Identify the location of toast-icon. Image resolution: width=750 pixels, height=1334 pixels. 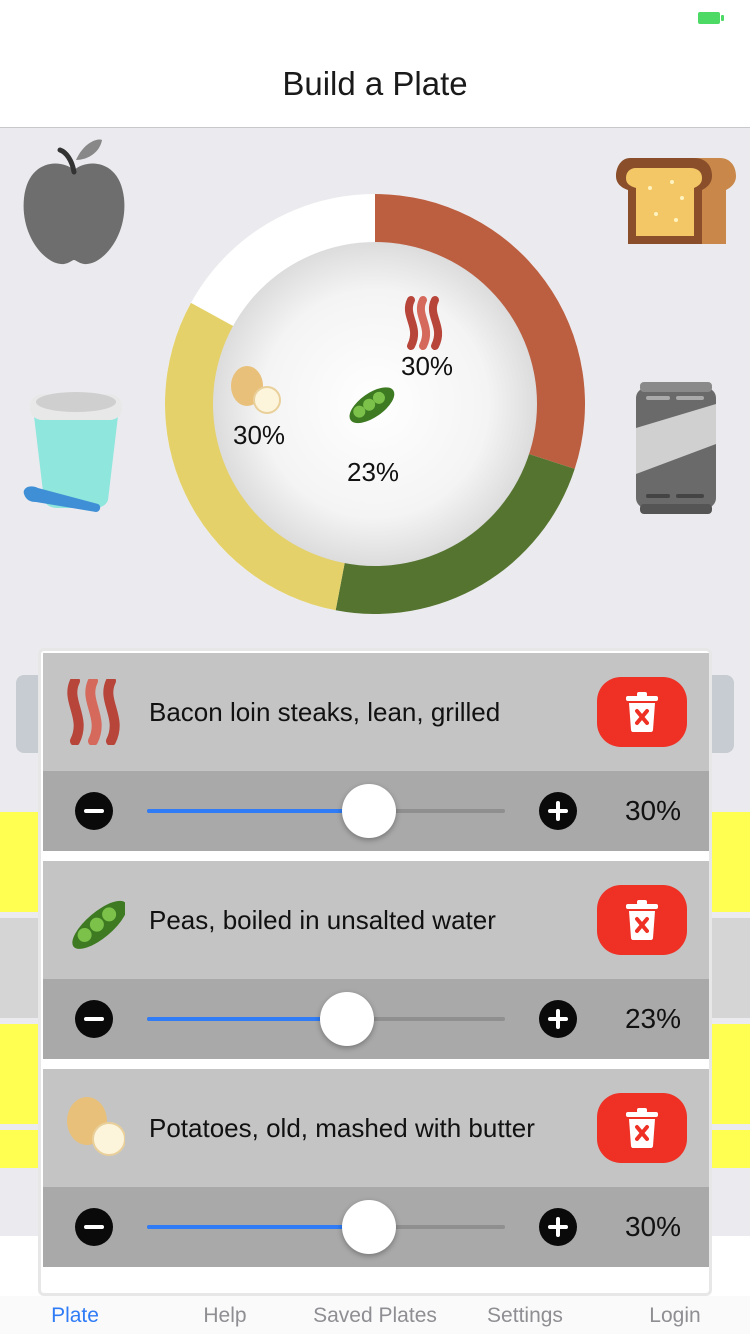
(676, 202).